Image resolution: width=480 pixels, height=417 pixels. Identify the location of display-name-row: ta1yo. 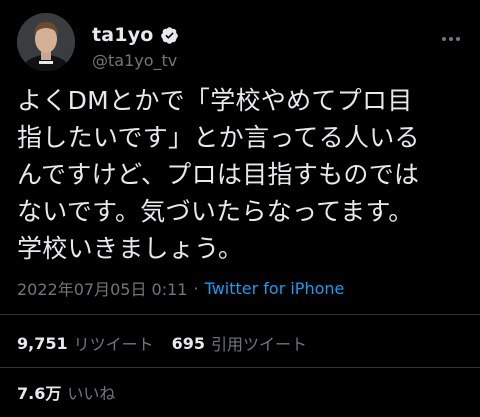
(135, 35).